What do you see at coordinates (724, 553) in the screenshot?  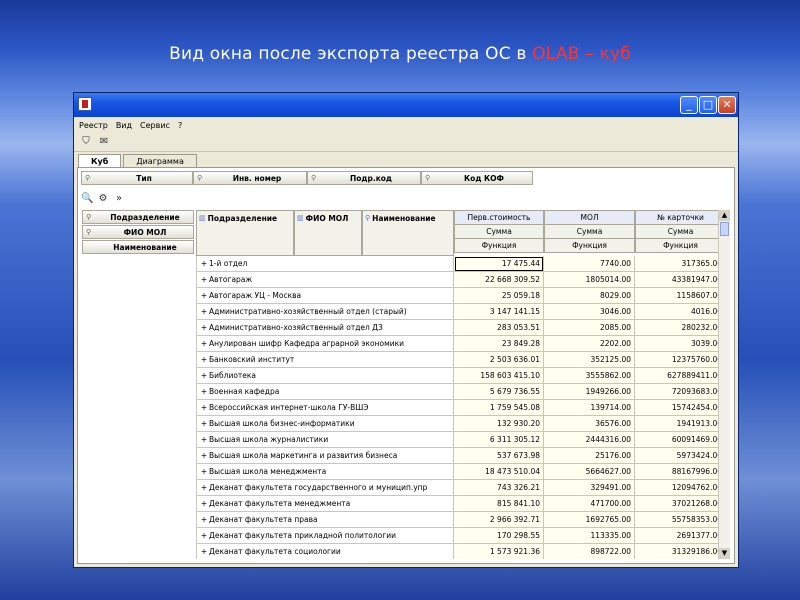 I see `scroll-down-icon: ▼` at bounding box center [724, 553].